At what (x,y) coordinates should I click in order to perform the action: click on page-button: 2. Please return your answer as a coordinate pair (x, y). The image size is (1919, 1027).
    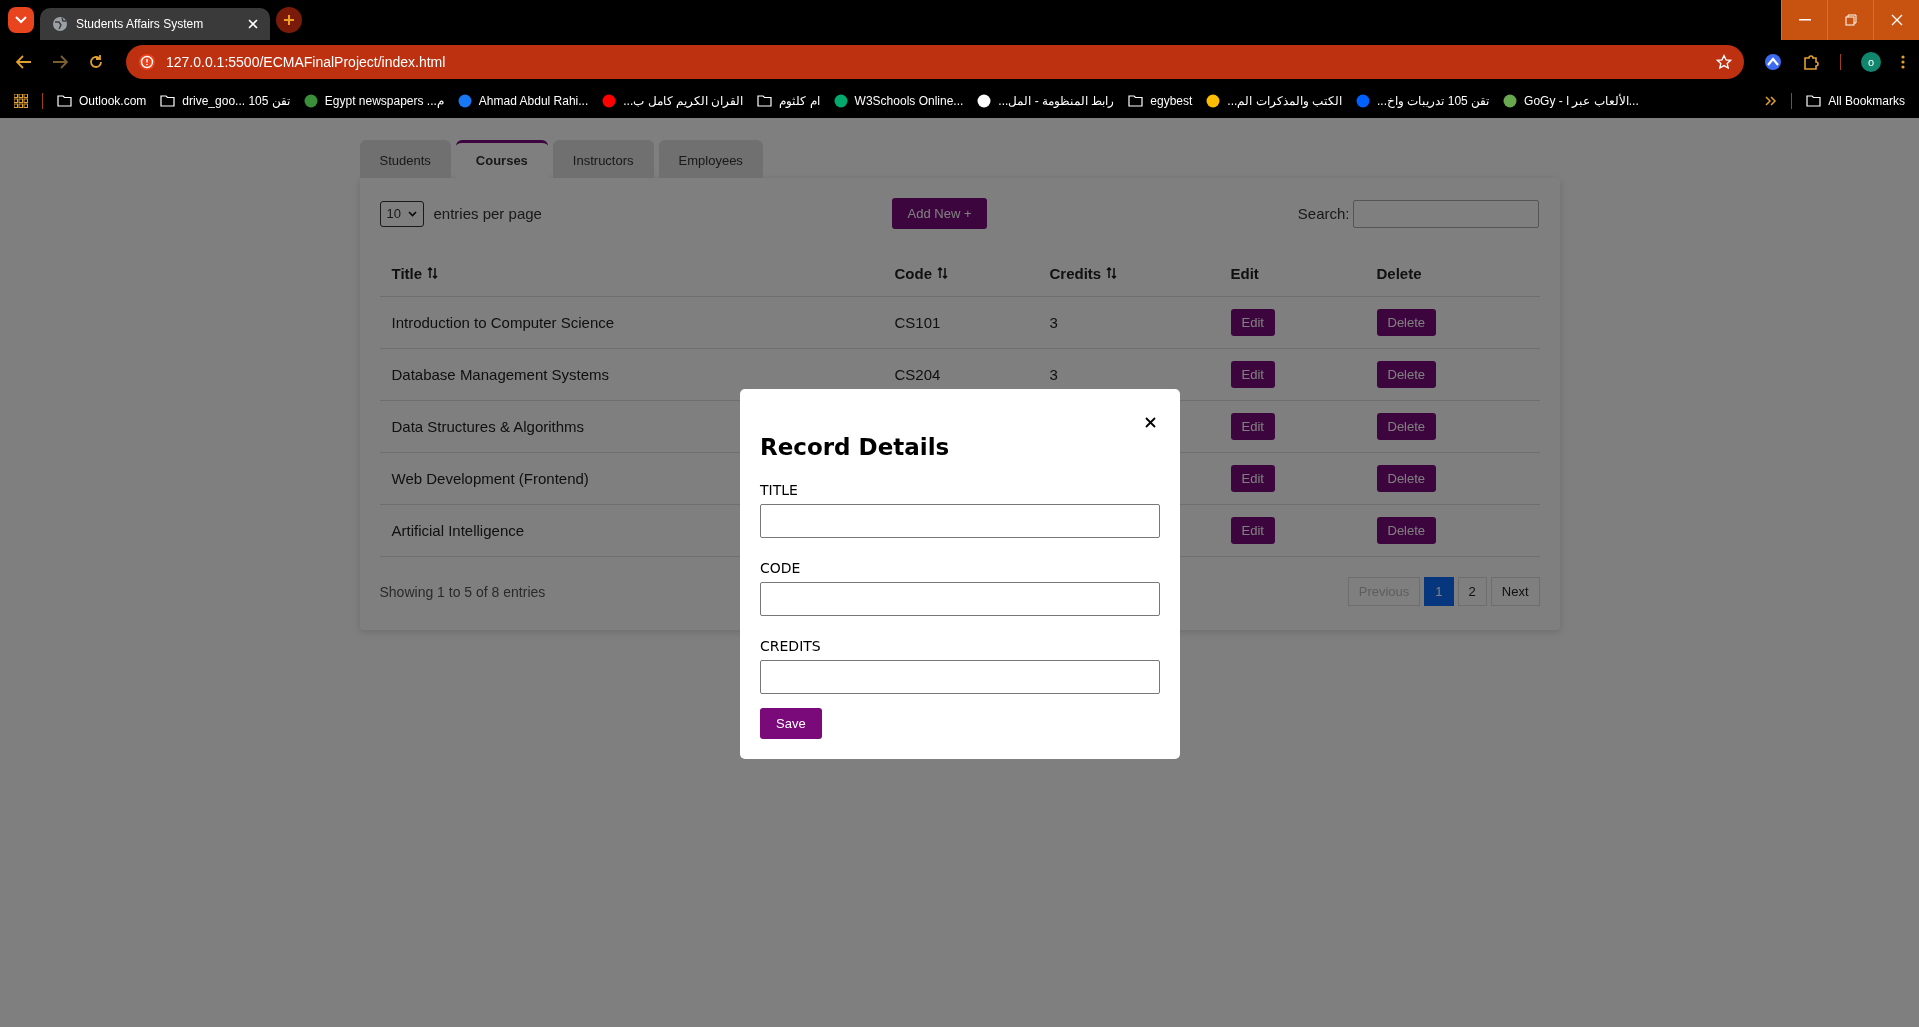
    Looking at the image, I should click on (1472, 591).